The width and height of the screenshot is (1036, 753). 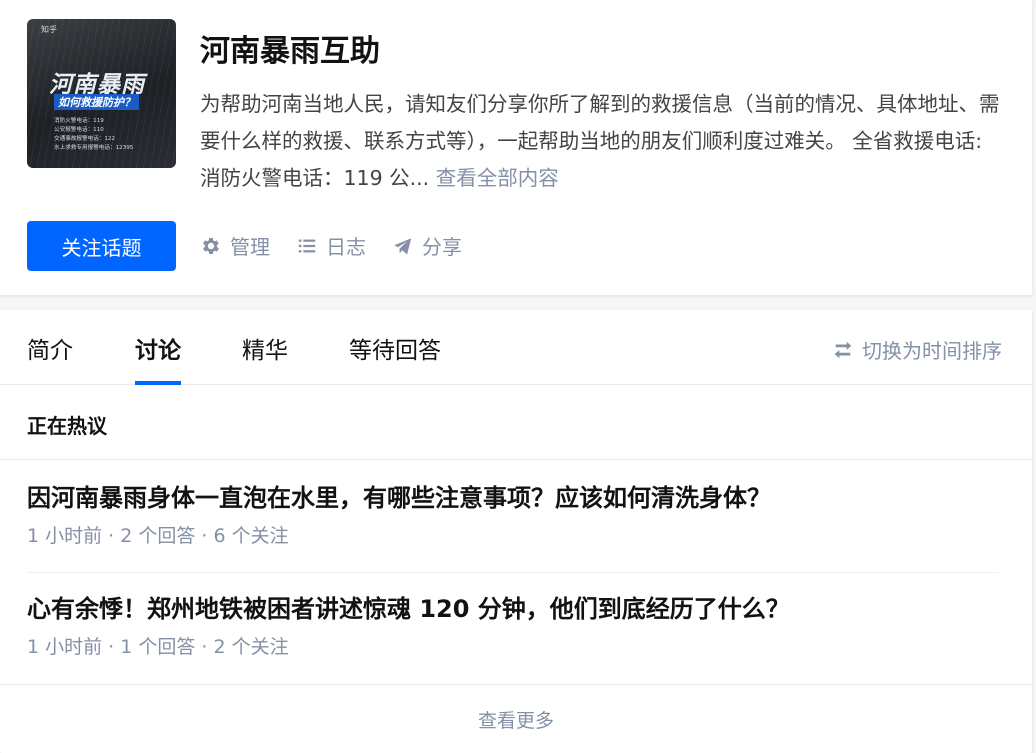 I want to click on log-button: 日志, so click(x=331, y=245).